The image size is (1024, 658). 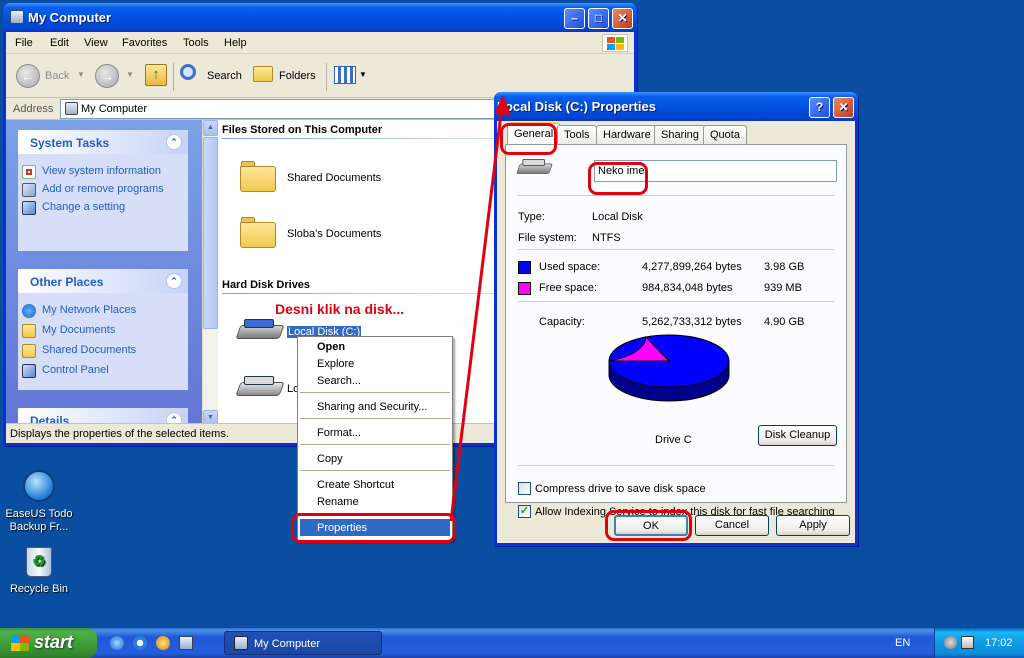 I want to click on taskbar-item-my-computer: My Computer, so click(x=303, y=643).